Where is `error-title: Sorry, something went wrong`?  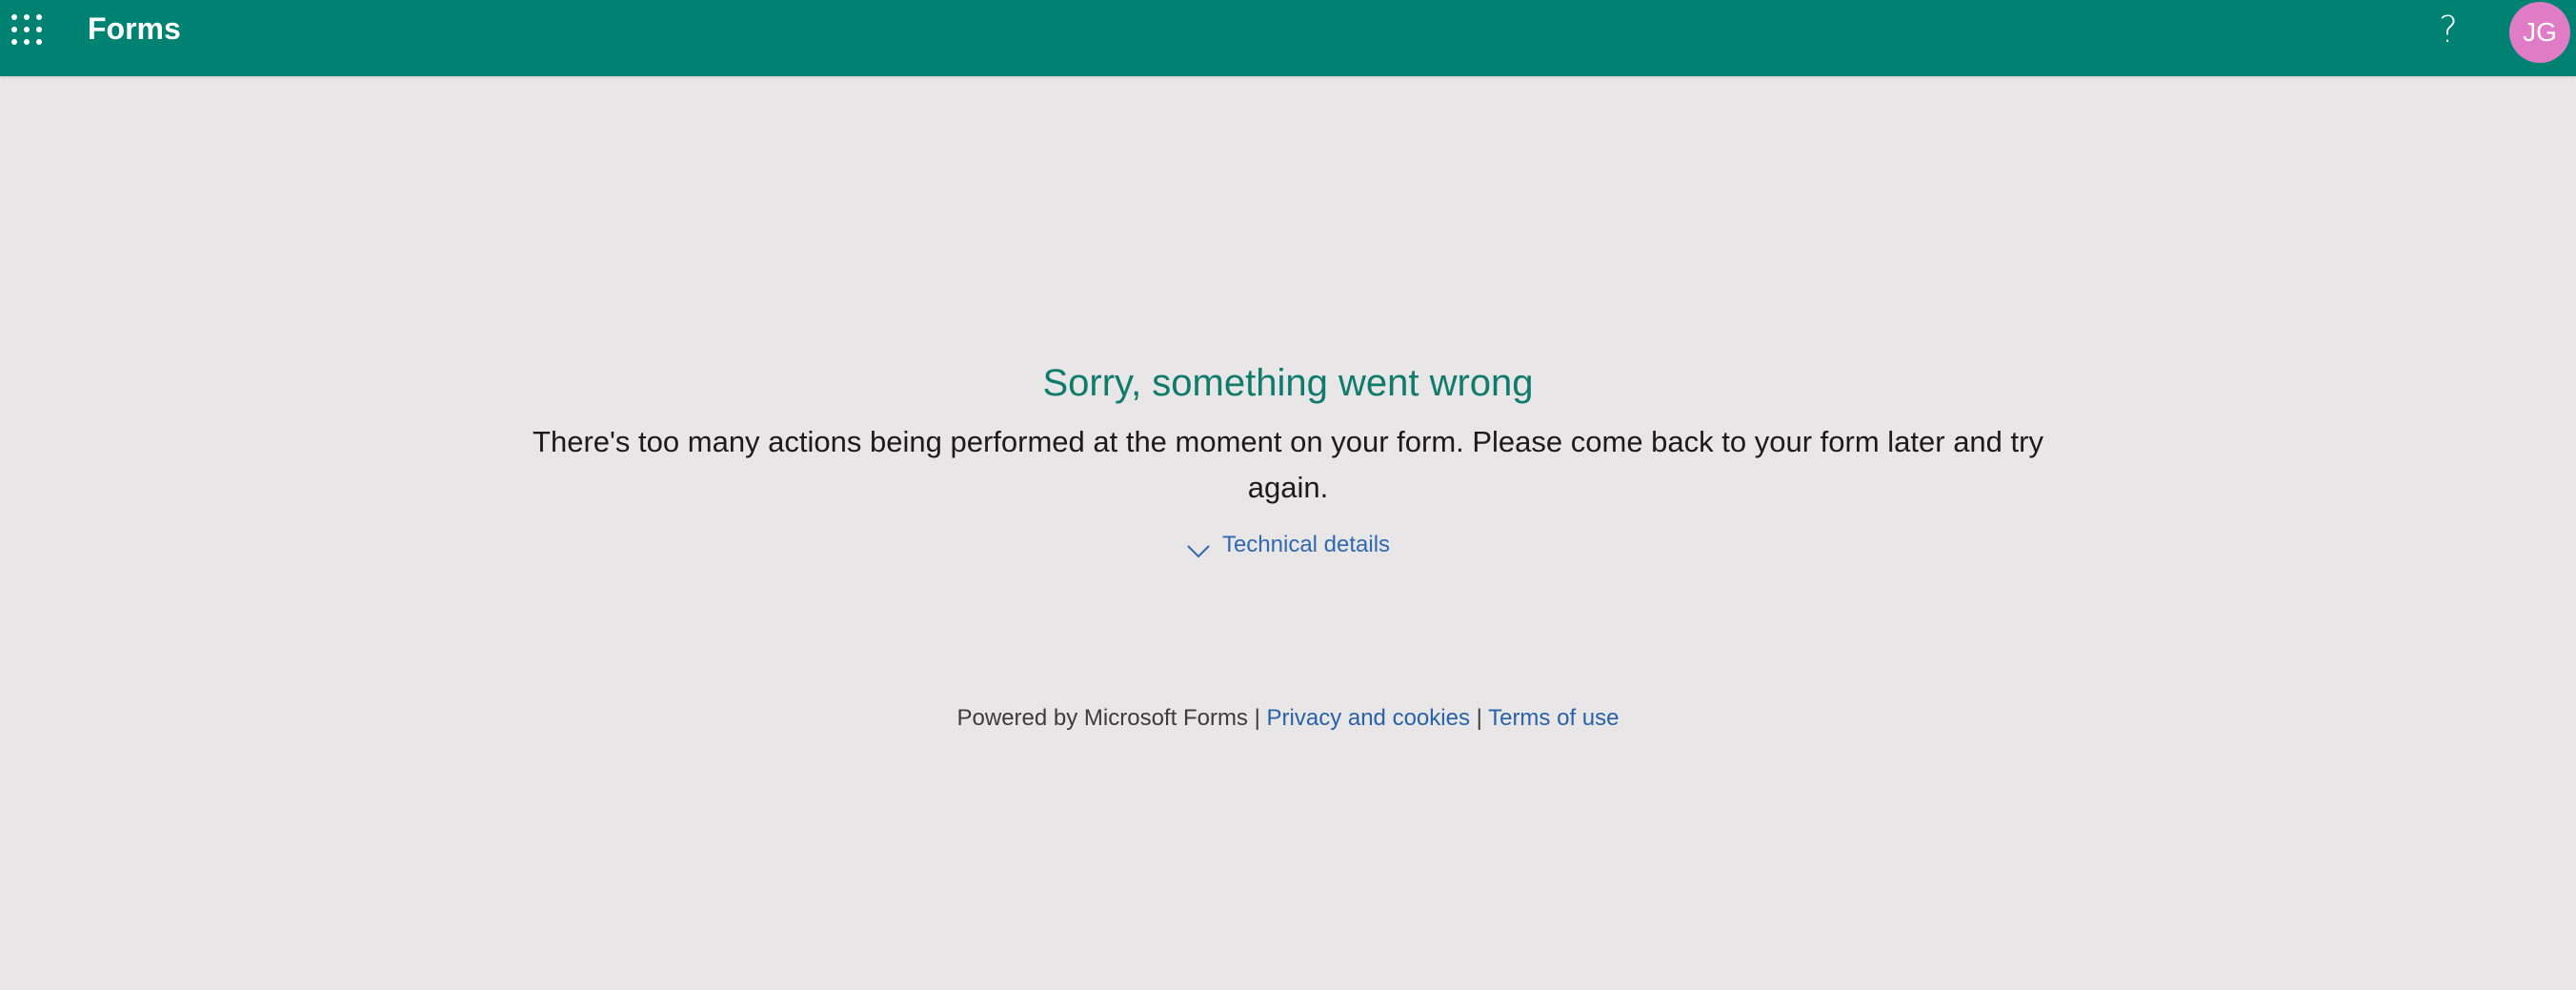 error-title: Sorry, something went wrong is located at coordinates (1288, 383).